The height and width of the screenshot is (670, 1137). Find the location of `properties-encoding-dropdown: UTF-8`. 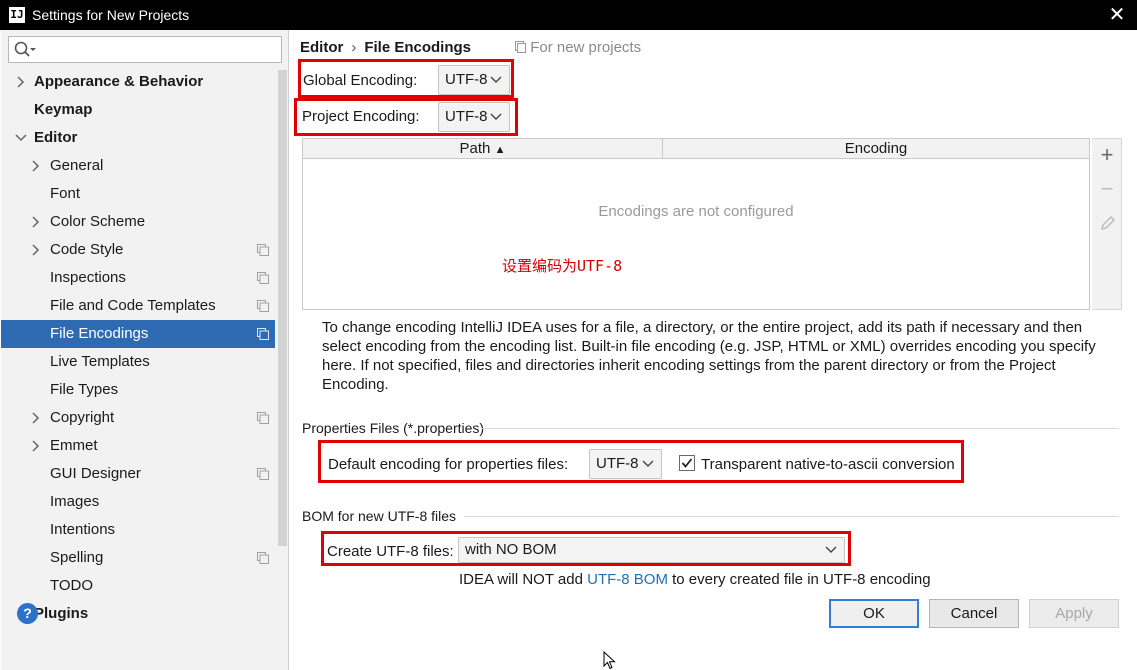

properties-encoding-dropdown: UTF-8 is located at coordinates (625, 464).